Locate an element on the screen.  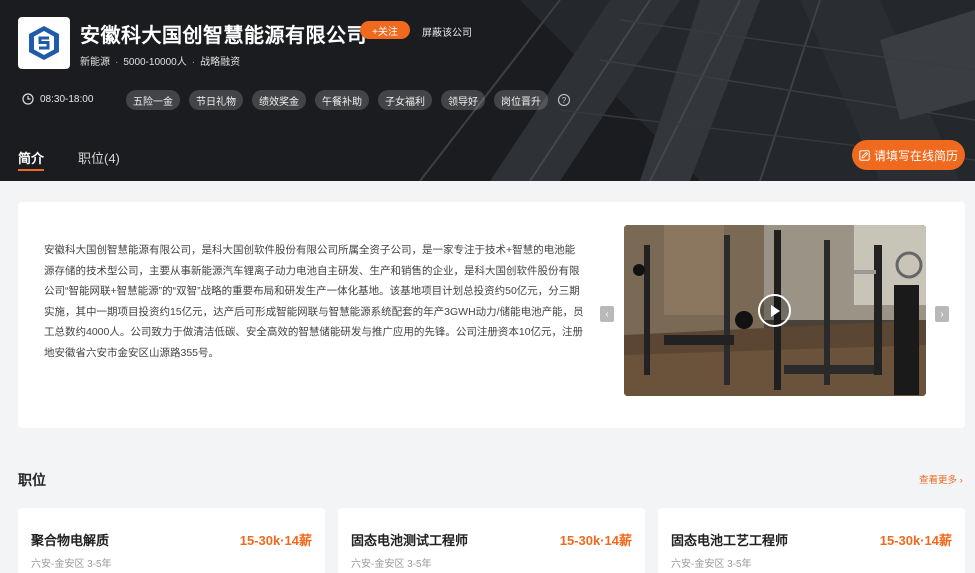
fill-resume-button: 请填写在线简历 is located at coordinates (908, 155).